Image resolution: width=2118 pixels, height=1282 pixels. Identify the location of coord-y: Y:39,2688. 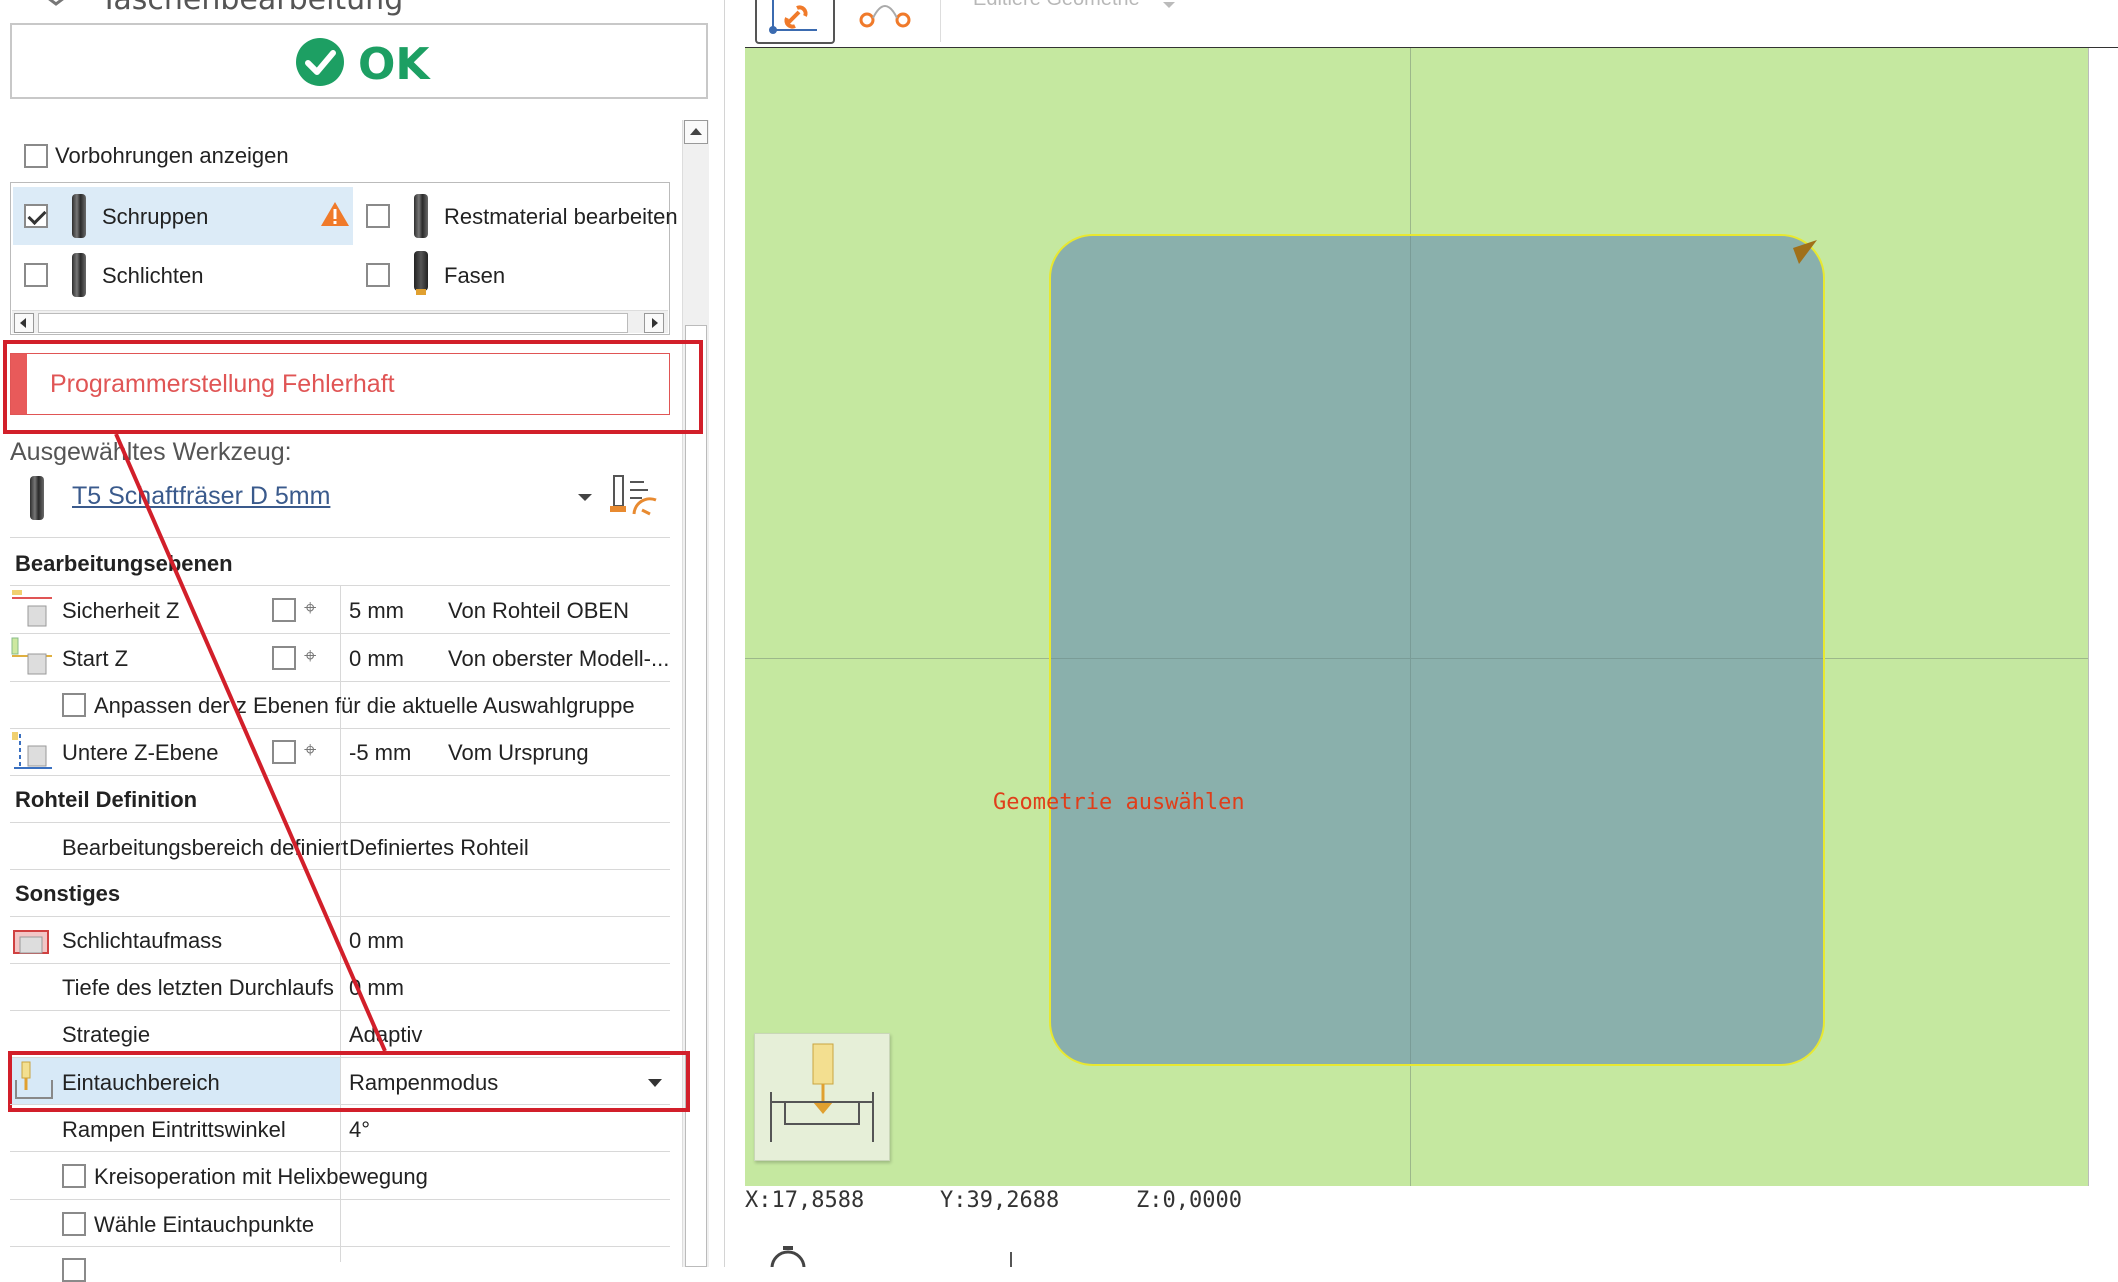
(1000, 1200).